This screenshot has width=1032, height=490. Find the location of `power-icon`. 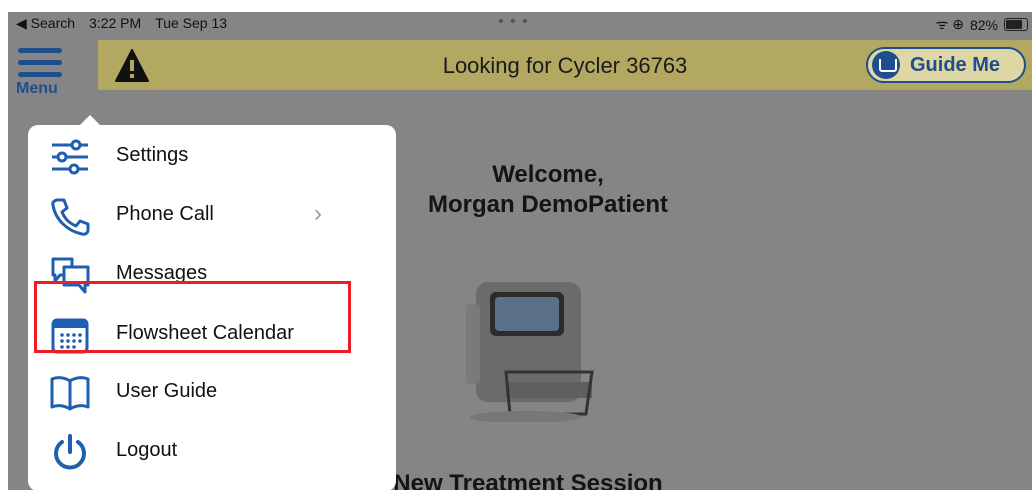

power-icon is located at coordinates (70, 452).